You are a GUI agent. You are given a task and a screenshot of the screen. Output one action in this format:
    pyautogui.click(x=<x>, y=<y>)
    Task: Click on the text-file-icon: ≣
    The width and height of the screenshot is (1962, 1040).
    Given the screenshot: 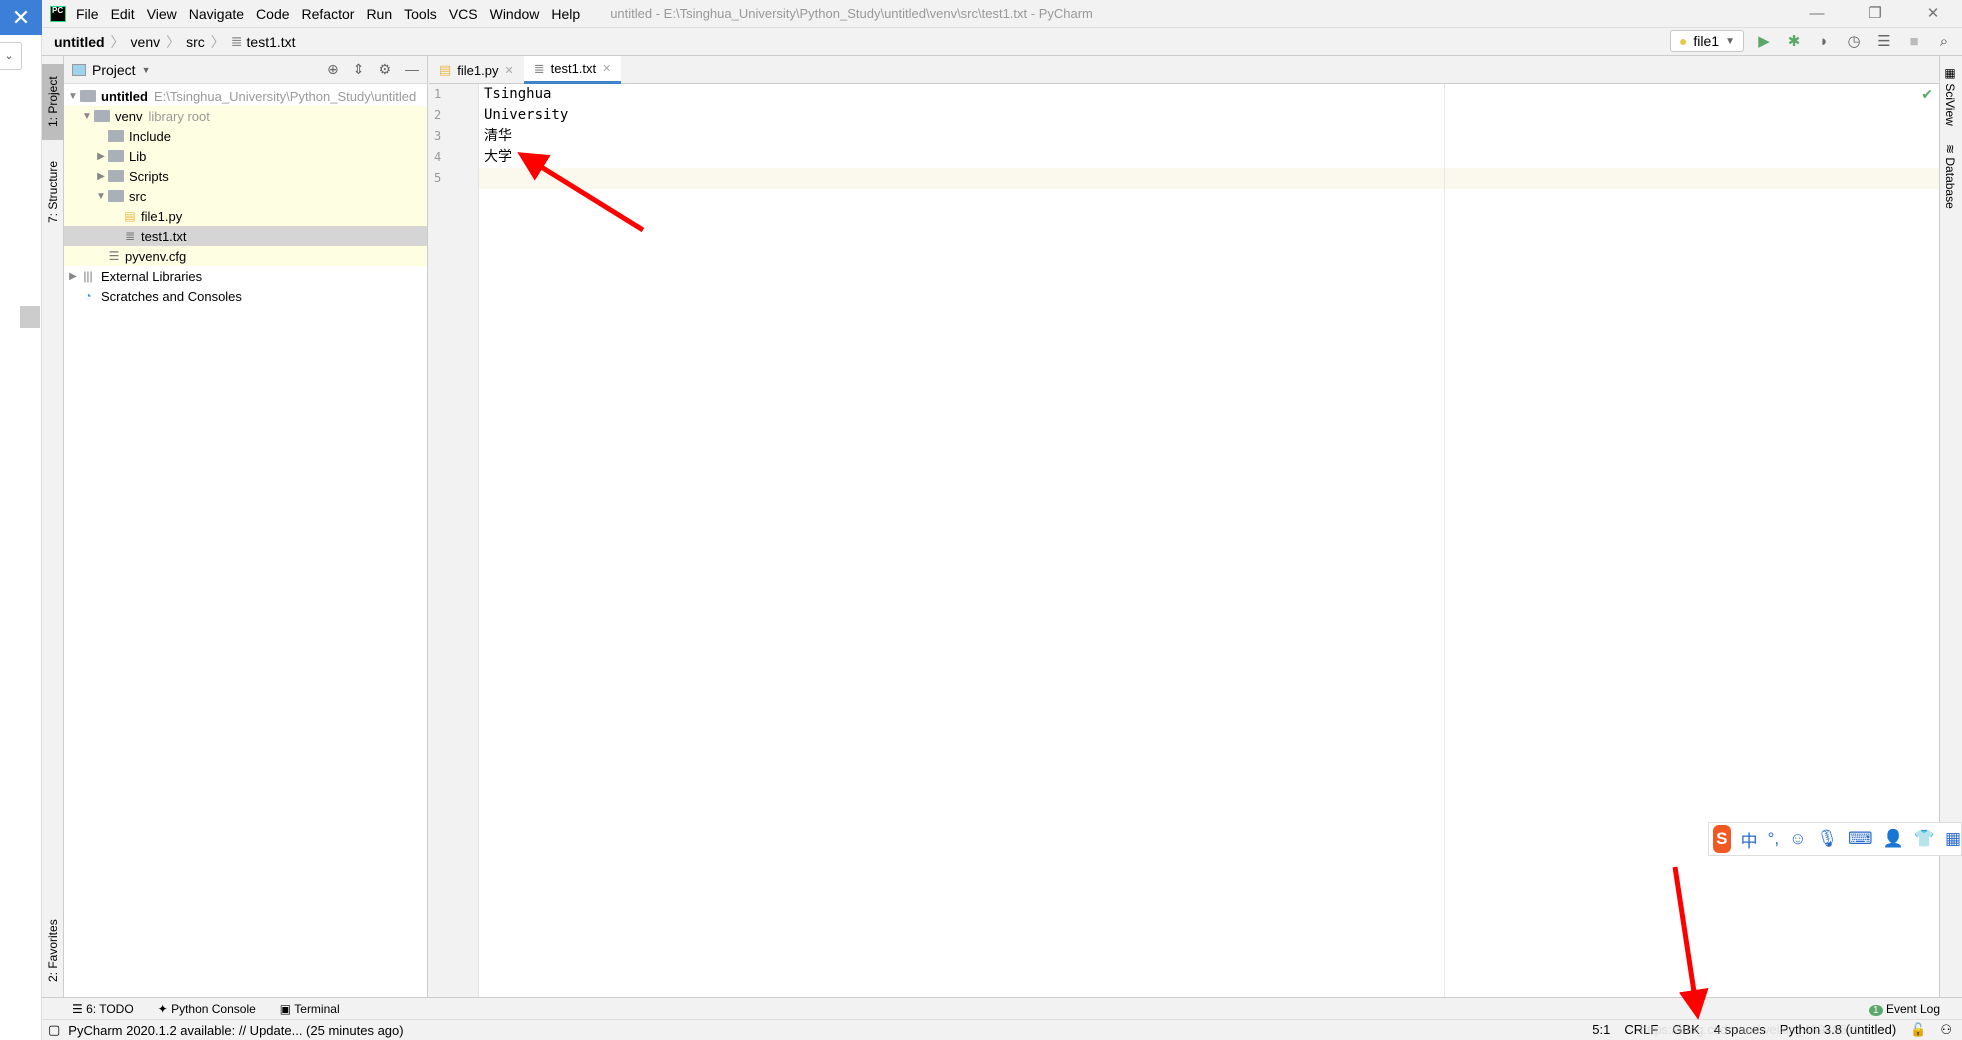 What is the action you would take?
    pyautogui.click(x=130, y=235)
    